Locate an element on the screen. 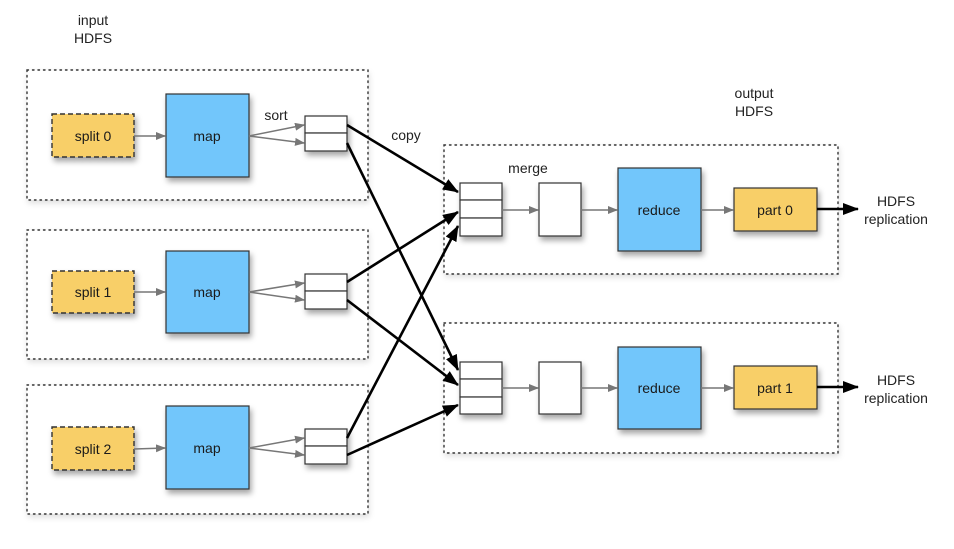 Image resolution: width=954 pixels, height=549 pixels. reduce-task-1-label: reduce is located at coordinates (659, 388).